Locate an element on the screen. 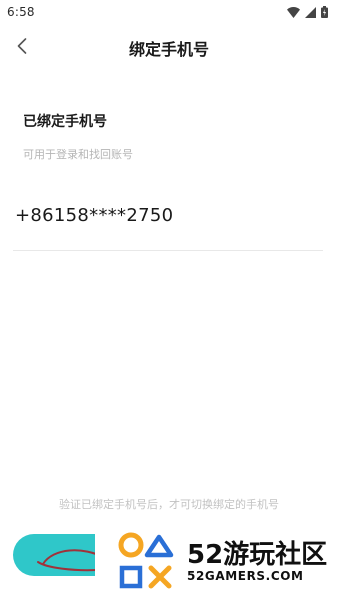  page-title: 绑定手机号 is located at coordinates (168, 49).